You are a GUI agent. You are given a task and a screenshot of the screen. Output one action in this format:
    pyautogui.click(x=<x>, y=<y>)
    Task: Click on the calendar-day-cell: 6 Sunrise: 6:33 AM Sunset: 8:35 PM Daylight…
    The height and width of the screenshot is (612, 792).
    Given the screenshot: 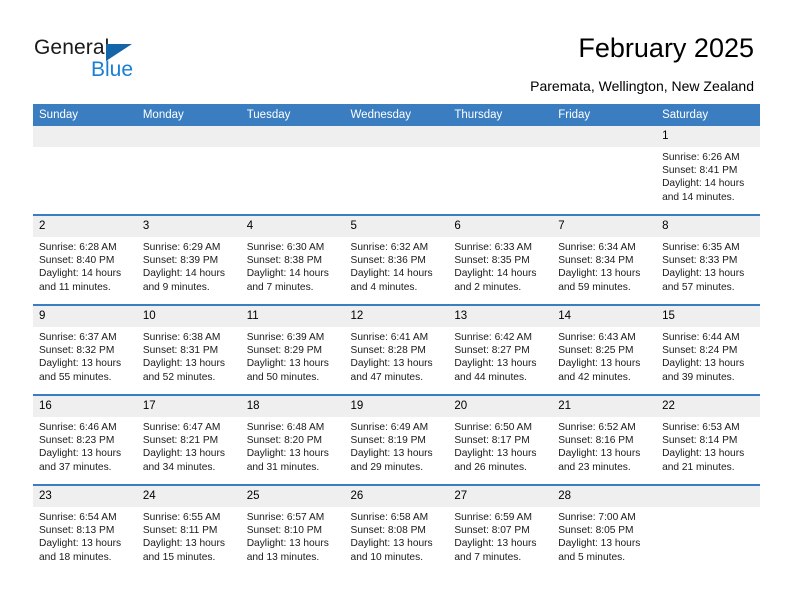 What is the action you would take?
    pyautogui.click(x=500, y=260)
    